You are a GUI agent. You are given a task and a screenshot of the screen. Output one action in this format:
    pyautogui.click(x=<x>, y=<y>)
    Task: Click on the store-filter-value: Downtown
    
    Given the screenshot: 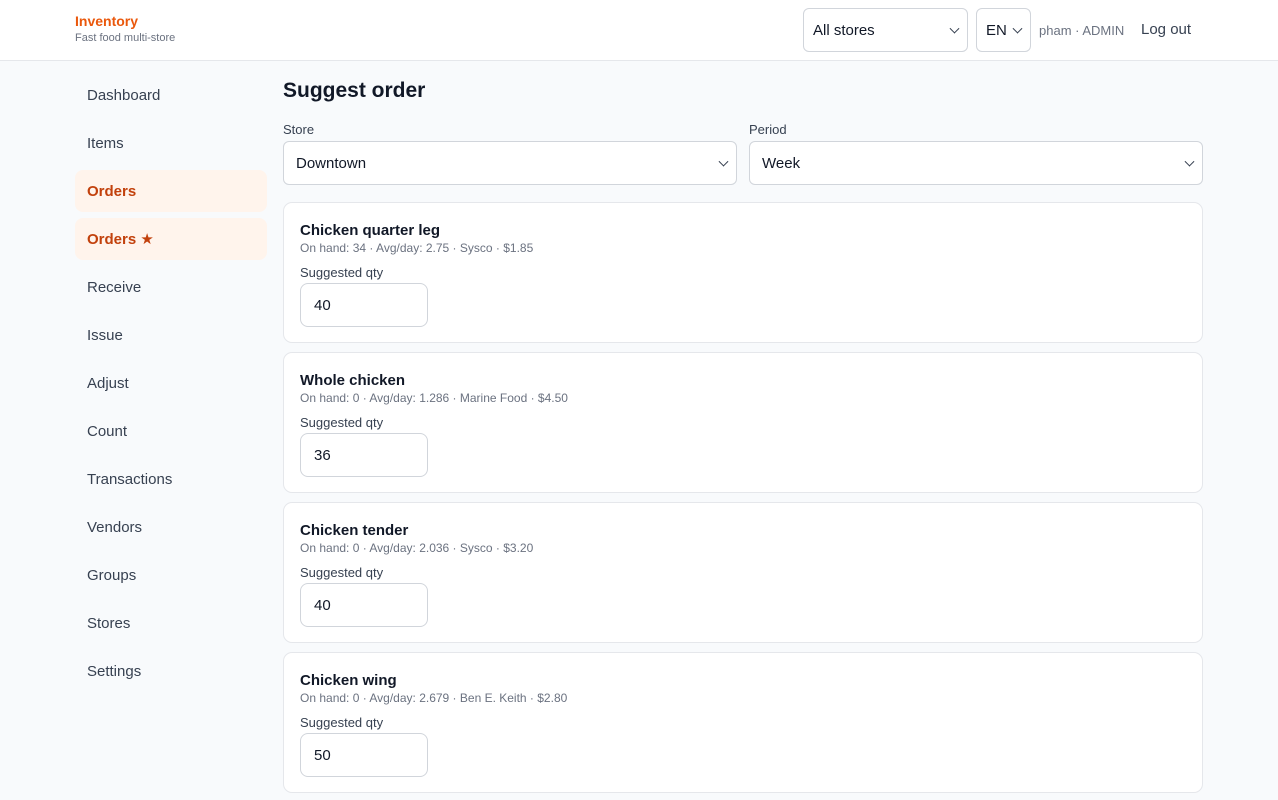 What is the action you would take?
    pyautogui.click(x=331, y=163)
    